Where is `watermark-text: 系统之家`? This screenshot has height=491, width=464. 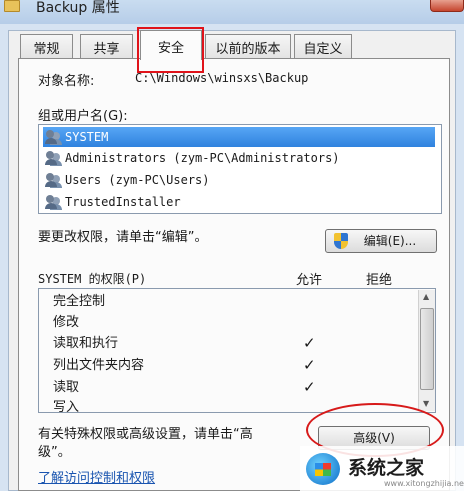 watermark-text: 系统之家 is located at coordinates (386, 468).